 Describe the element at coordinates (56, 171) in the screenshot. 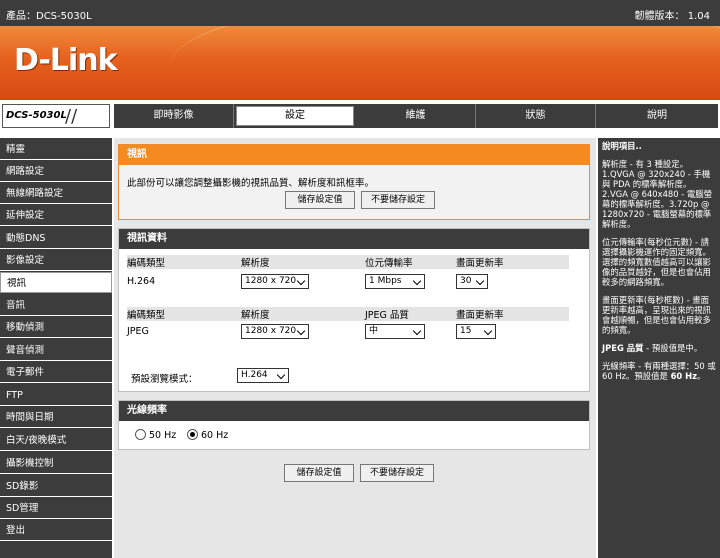

I see `sidebar-item-network: 網路設定` at that location.